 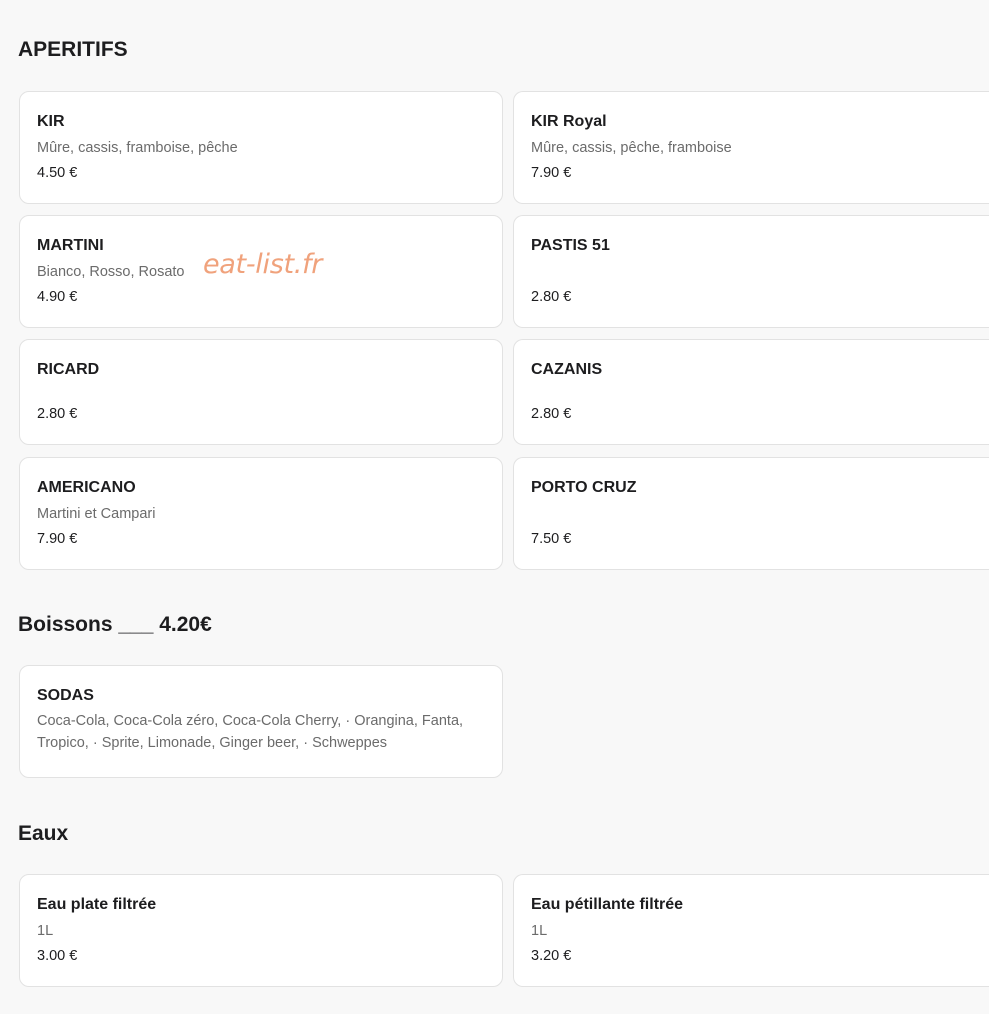 I want to click on item-name: PASTIS 51, so click(x=570, y=245).